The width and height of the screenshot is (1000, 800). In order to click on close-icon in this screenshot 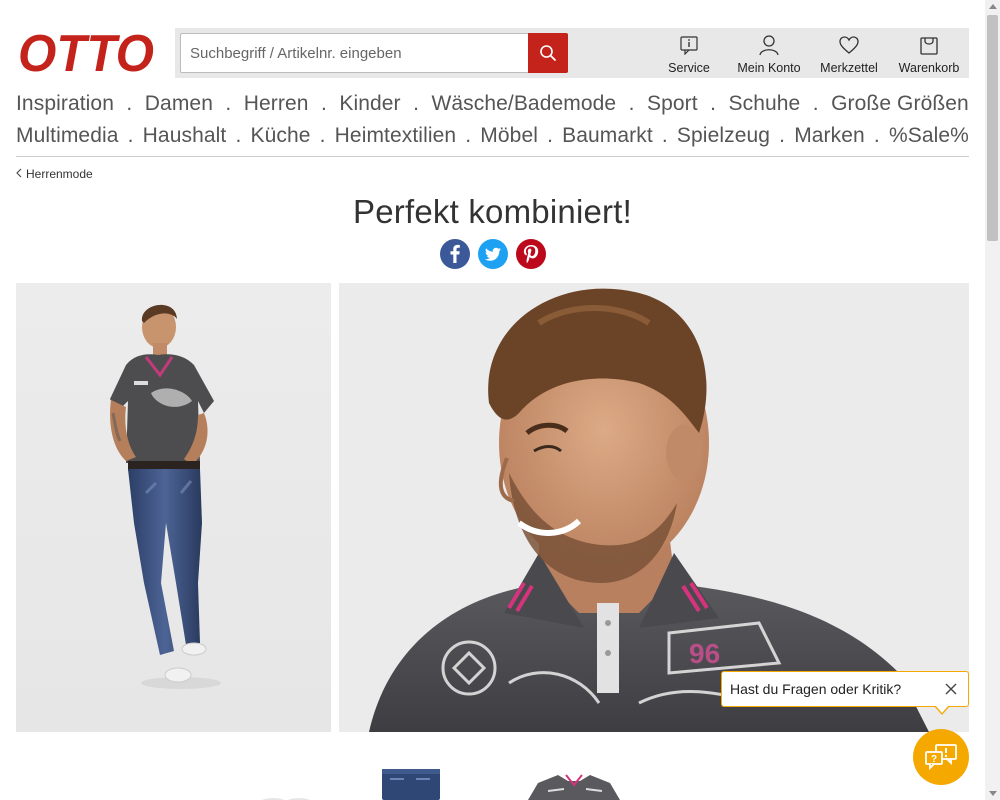, I will do `click(951, 689)`.